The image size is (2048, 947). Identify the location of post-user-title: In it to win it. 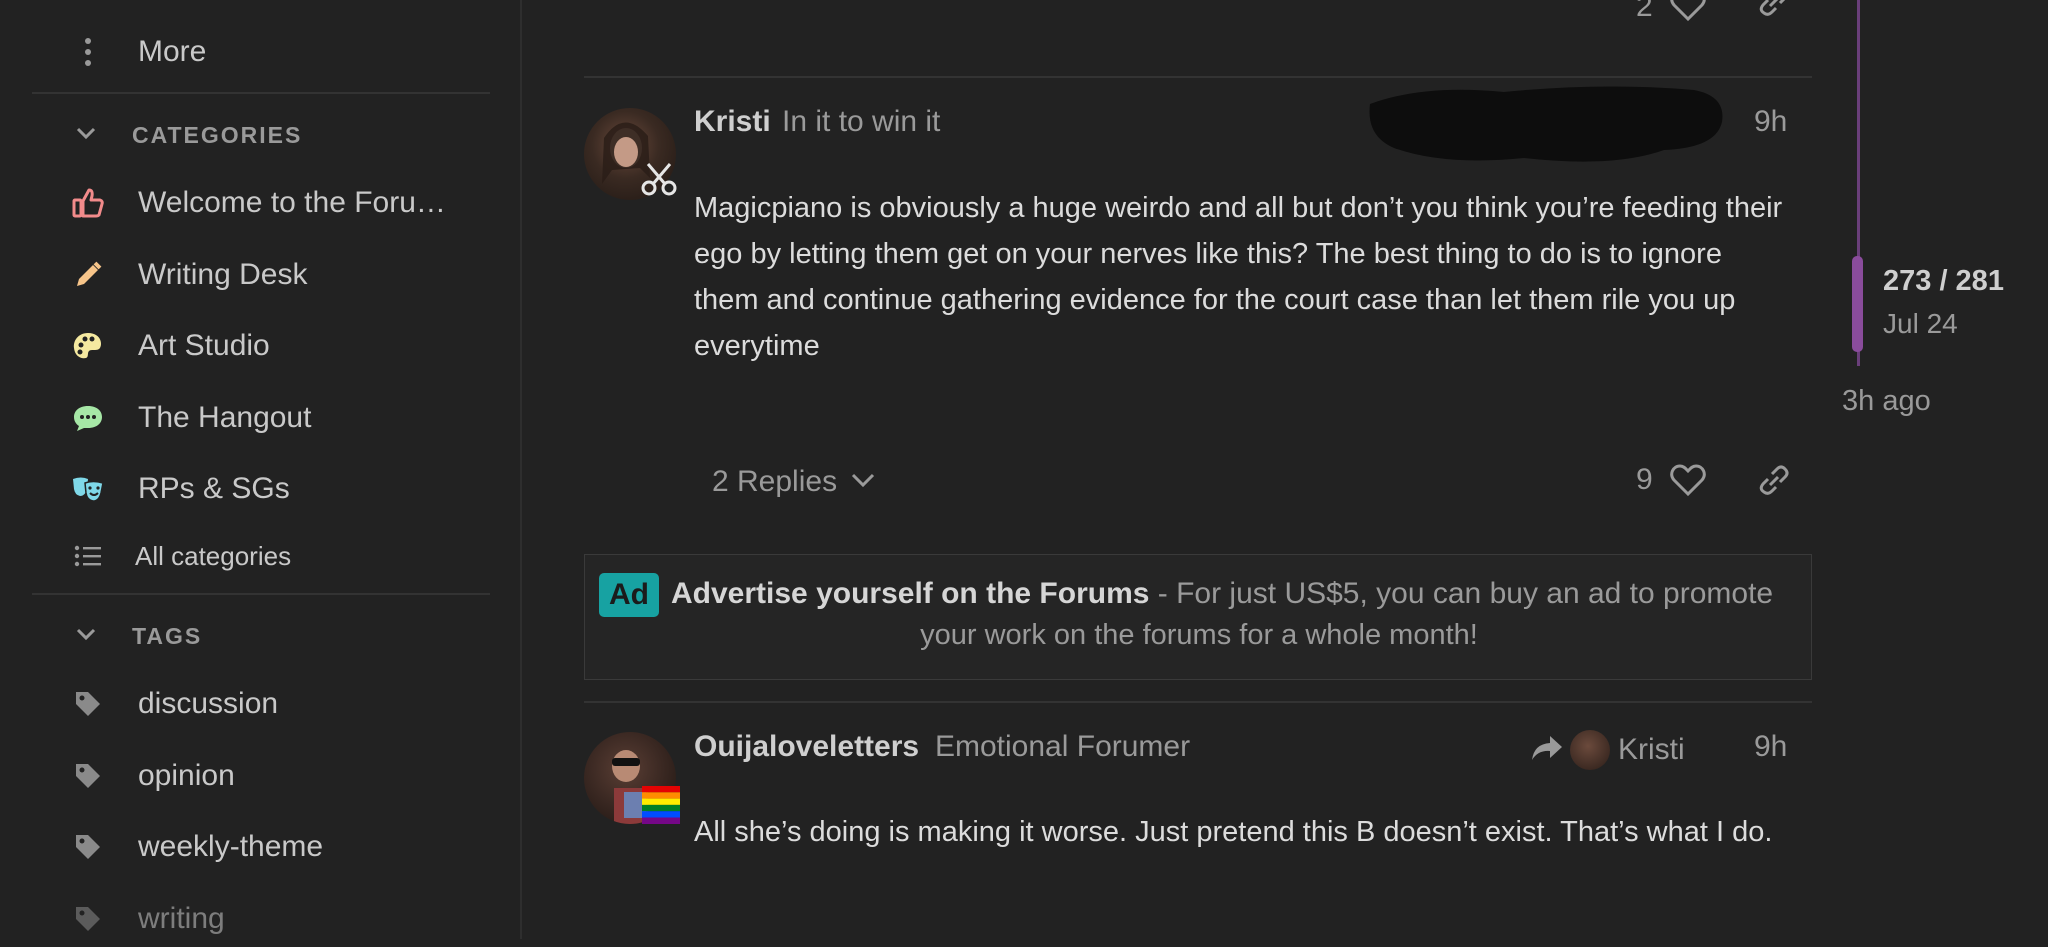
(861, 121).